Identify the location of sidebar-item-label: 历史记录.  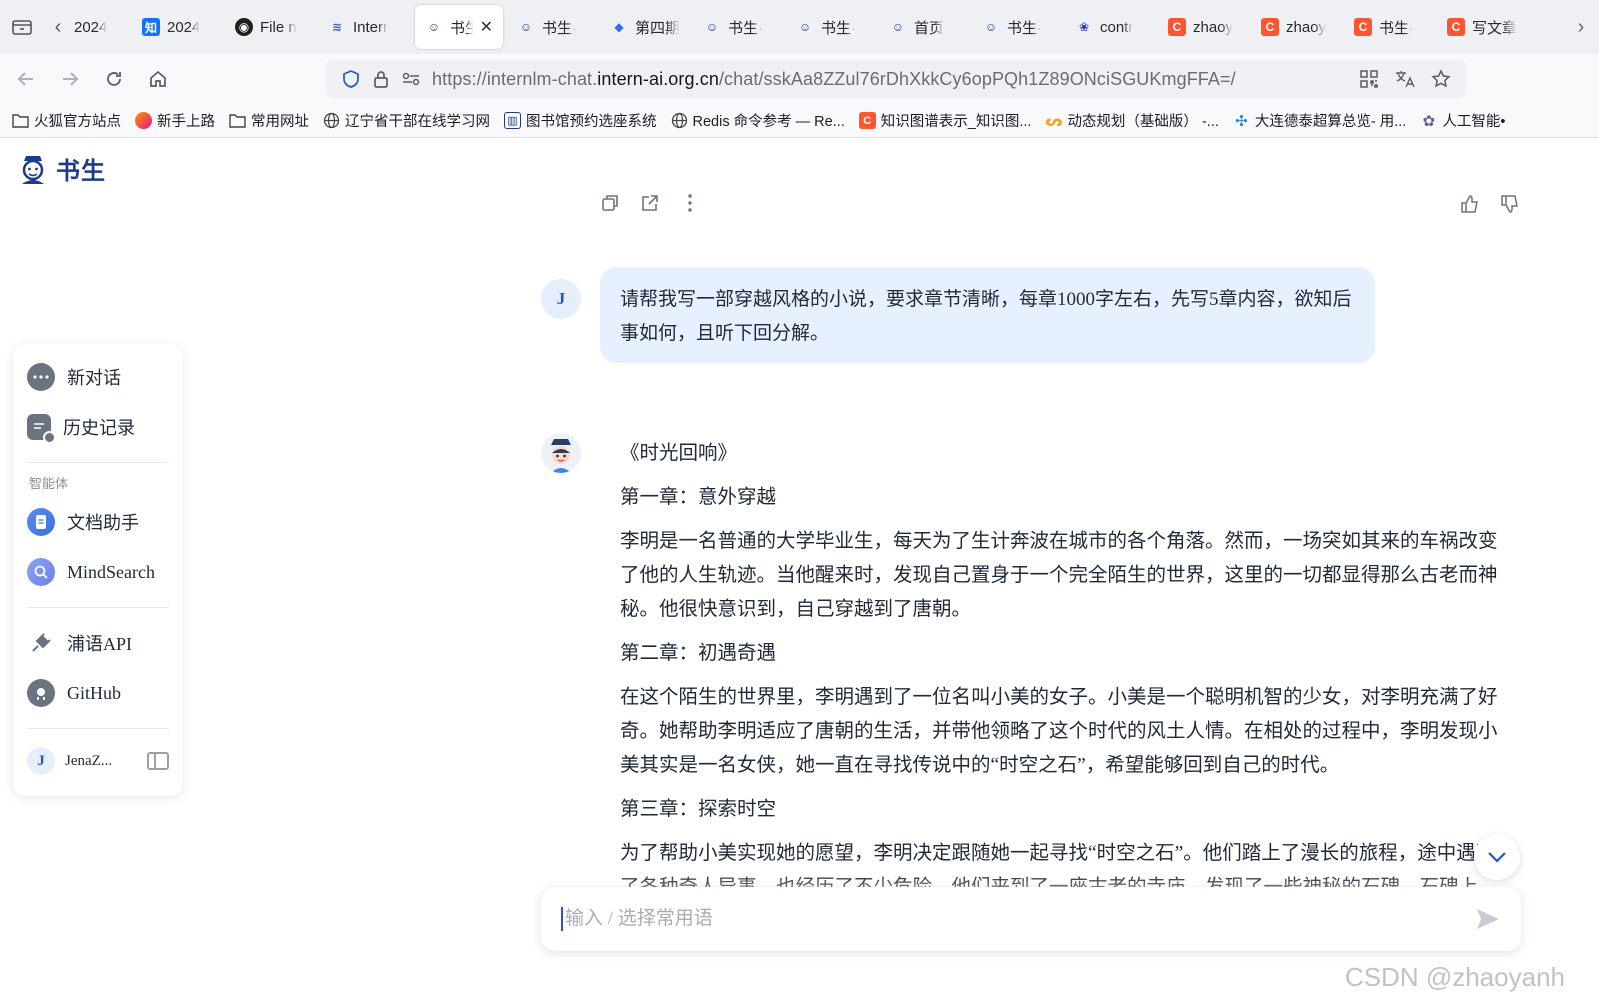
(99, 428).